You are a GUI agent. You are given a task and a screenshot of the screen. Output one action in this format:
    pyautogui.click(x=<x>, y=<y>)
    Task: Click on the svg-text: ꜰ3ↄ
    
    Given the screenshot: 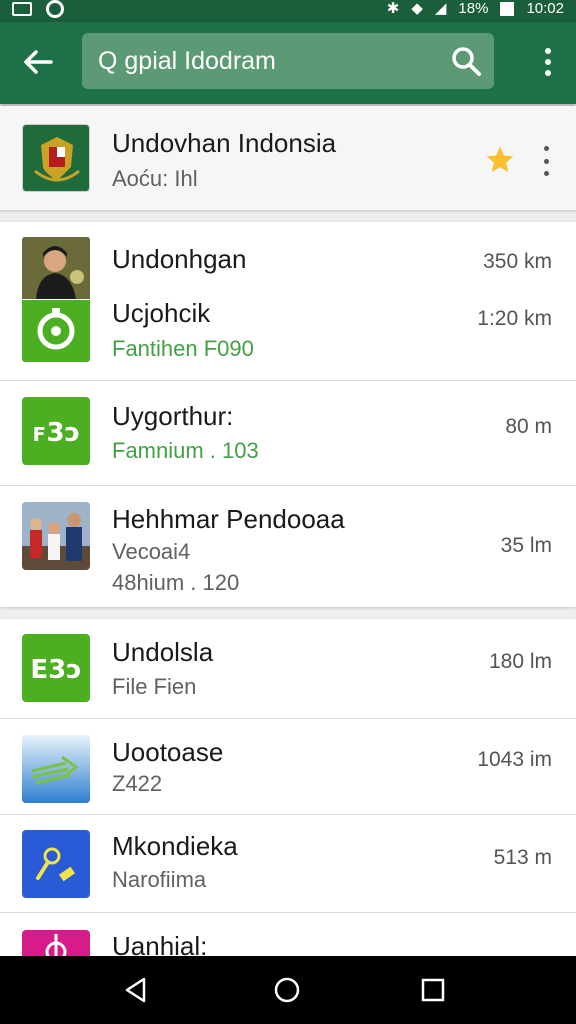 What is the action you would take?
    pyautogui.click(x=56, y=433)
    